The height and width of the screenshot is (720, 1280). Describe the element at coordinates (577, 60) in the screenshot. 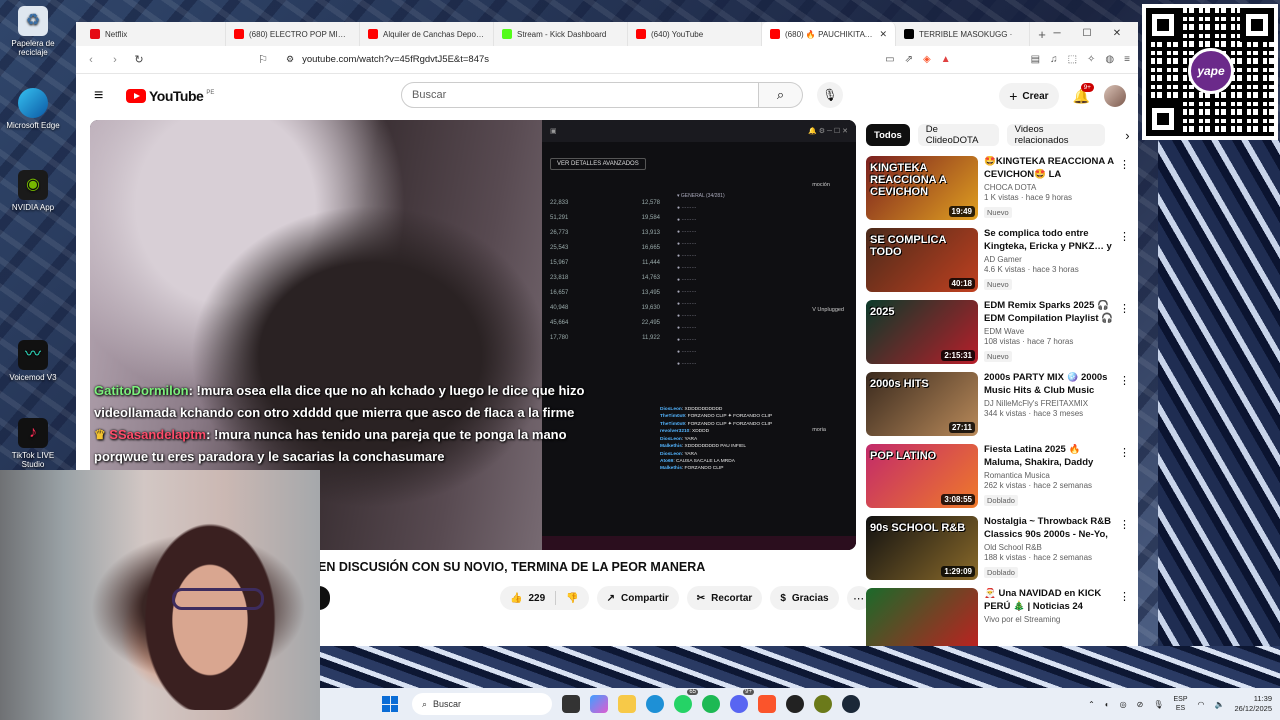

I see `url-field: ⚙ youtube.com/watch?v=45fRgdvtJ5E&t=847s` at that location.